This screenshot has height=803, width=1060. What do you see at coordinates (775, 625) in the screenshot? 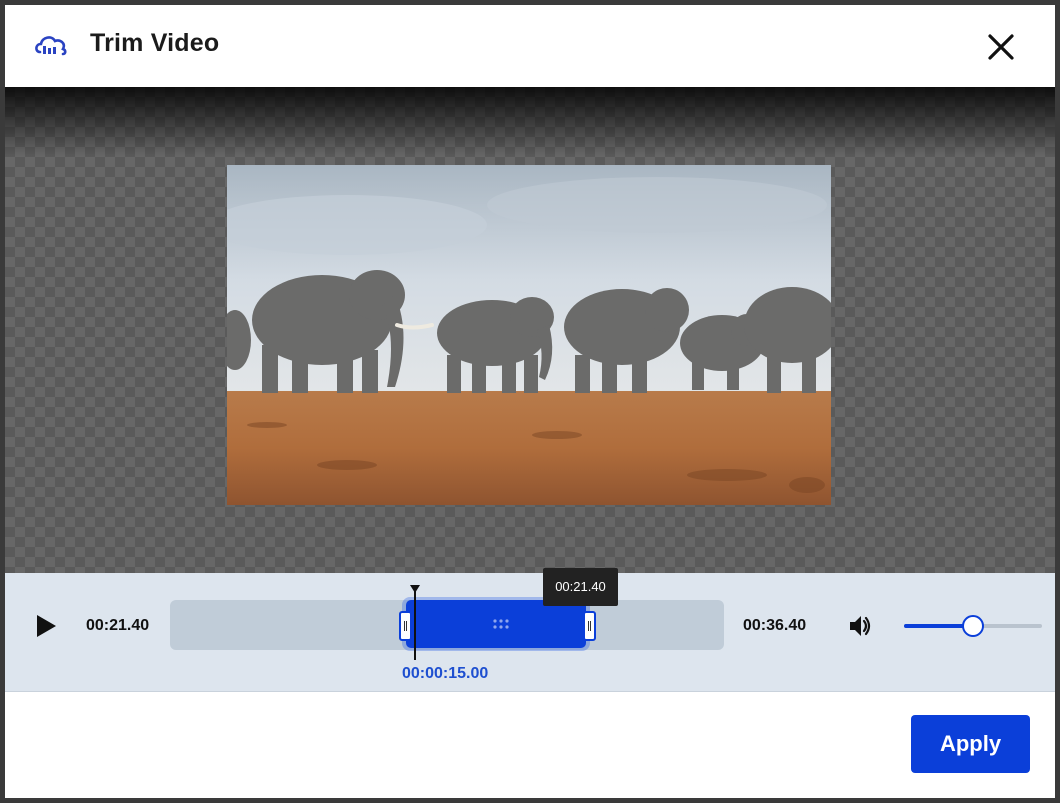
I see `end-time: 00:36.40` at bounding box center [775, 625].